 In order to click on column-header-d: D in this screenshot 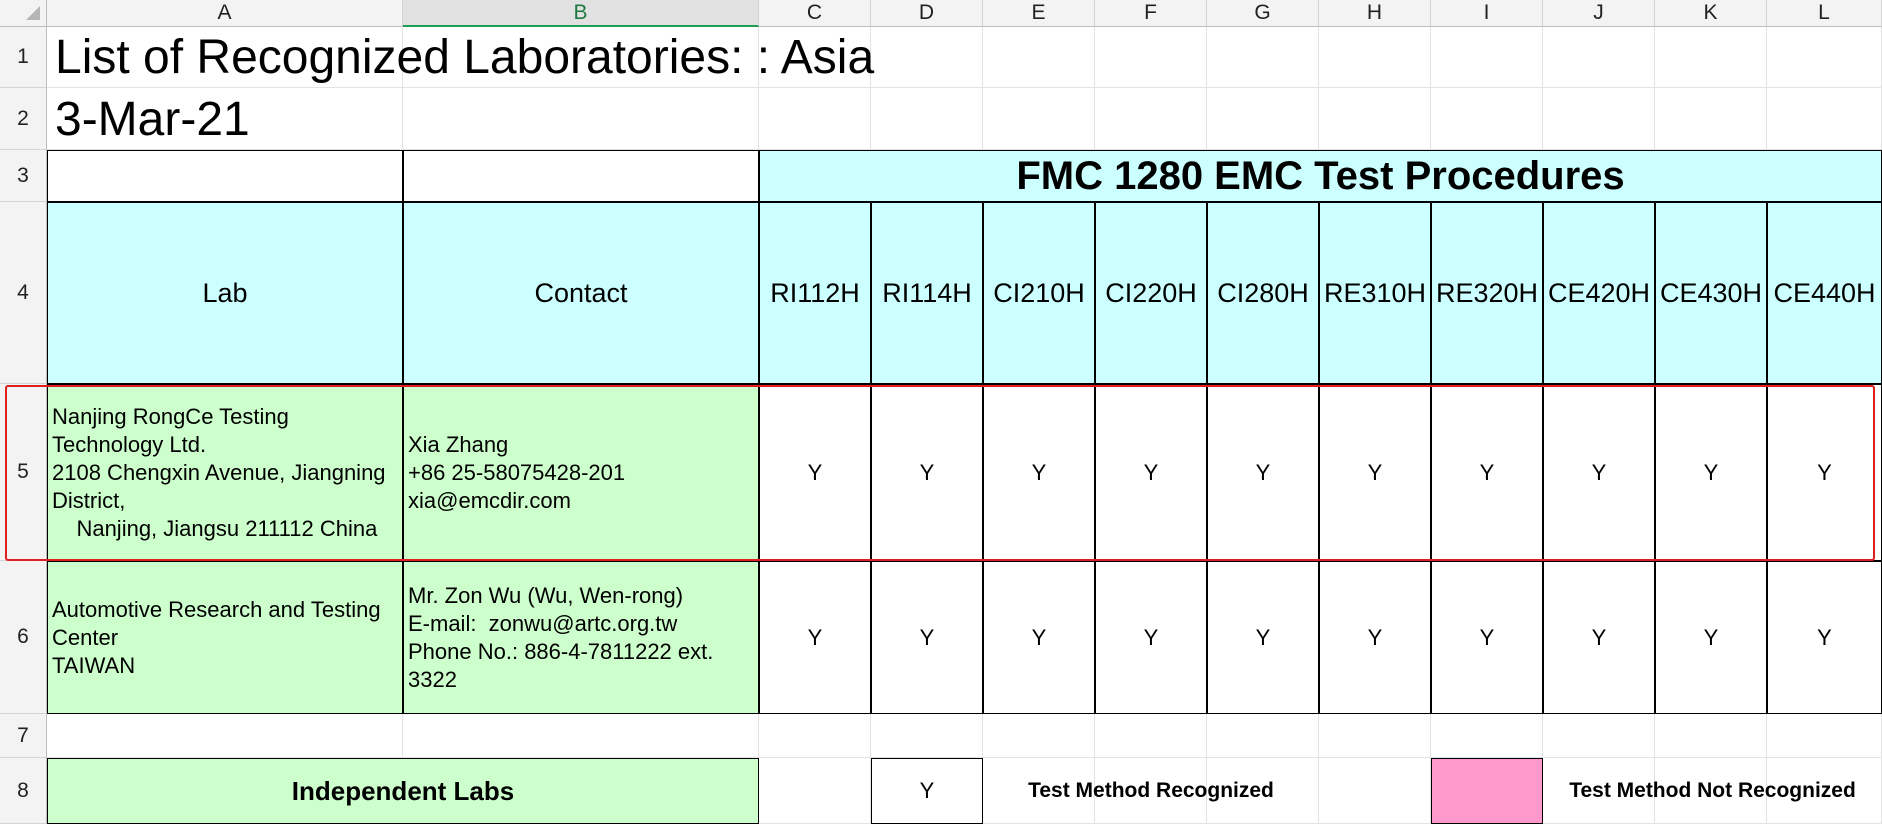, I will do `click(927, 13)`.